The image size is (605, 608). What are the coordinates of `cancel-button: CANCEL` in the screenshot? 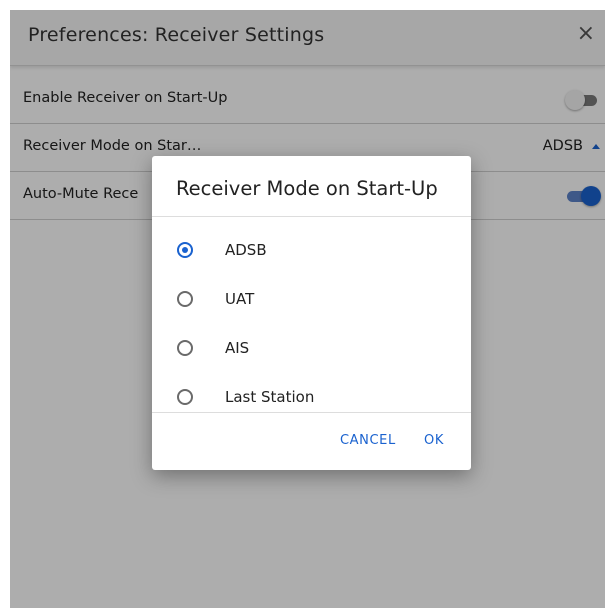 It's located at (368, 440).